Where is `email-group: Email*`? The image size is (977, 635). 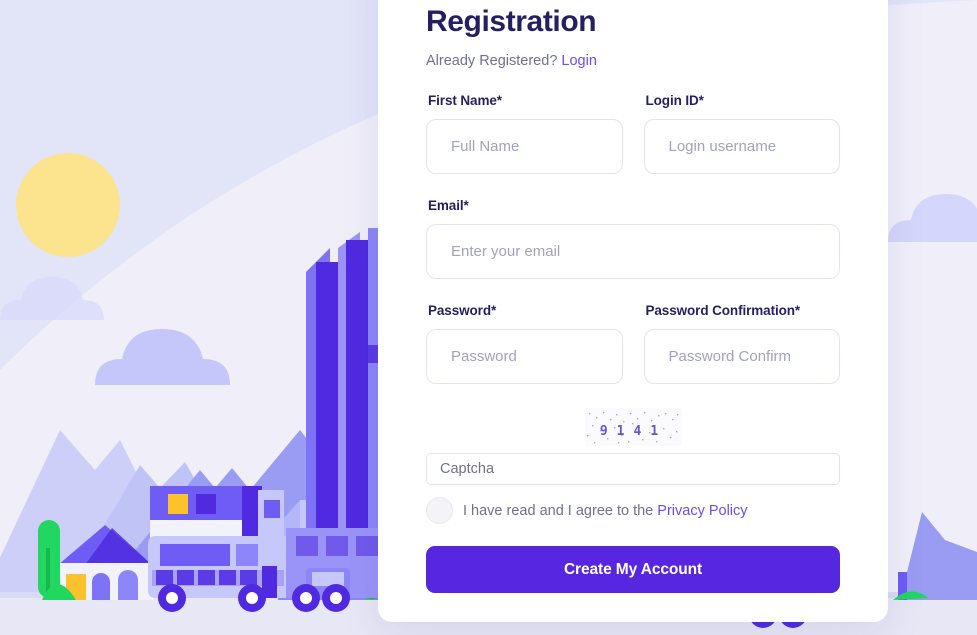
email-group: Email* is located at coordinates (633, 238).